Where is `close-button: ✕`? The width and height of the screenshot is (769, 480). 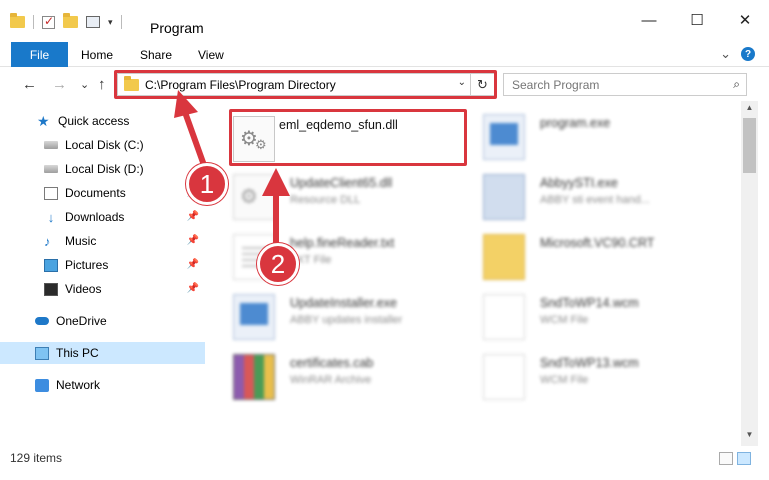 close-button: ✕ is located at coordinates (745, 20).